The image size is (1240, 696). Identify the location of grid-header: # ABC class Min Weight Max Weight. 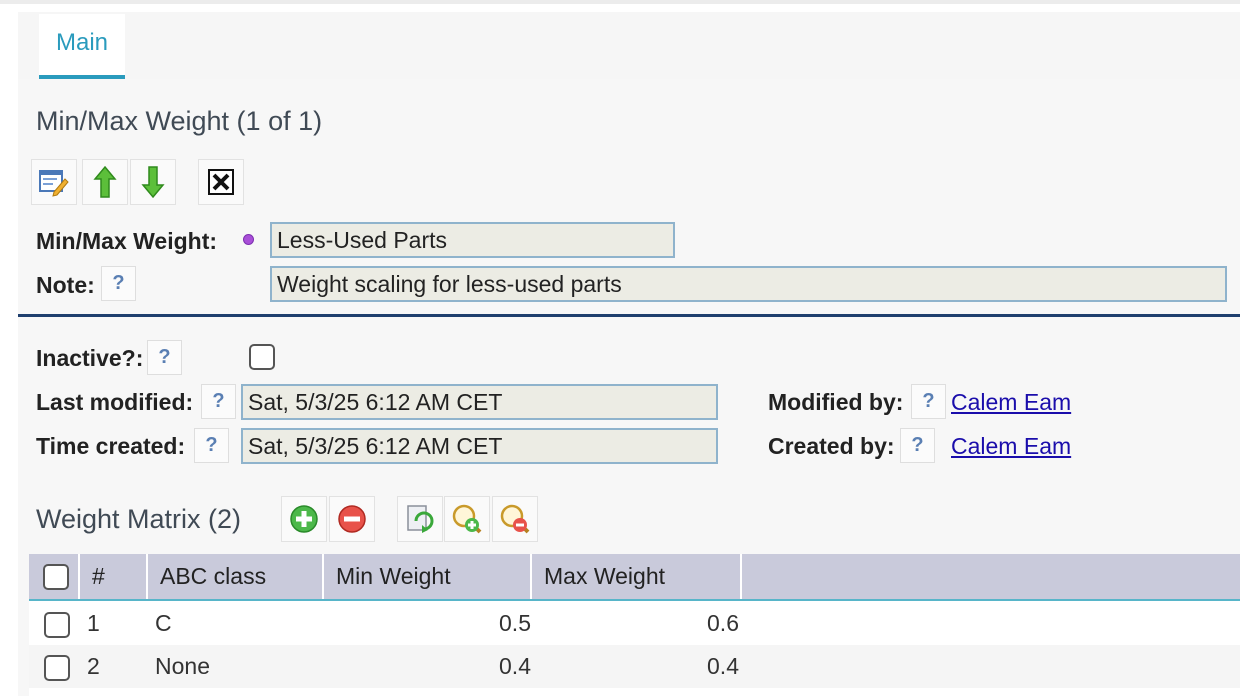
(634, 577).